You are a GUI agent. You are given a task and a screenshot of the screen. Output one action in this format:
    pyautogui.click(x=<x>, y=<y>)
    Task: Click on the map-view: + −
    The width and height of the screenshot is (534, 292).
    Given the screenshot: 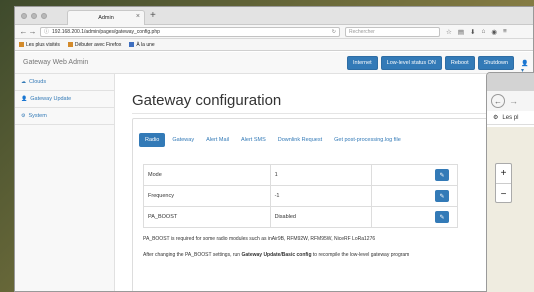 What is the action you would take?
    pyautogui.click(x=510, y=209)
    